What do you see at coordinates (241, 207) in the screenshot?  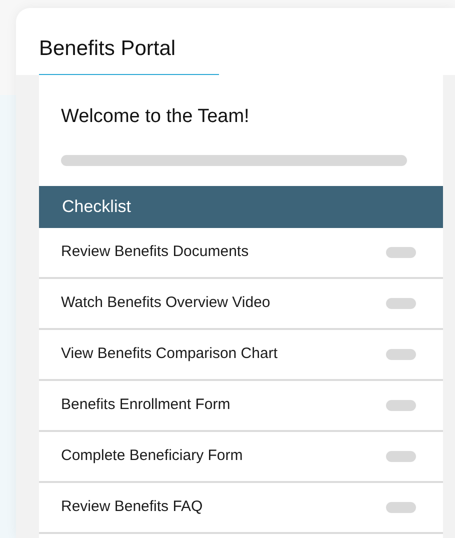 I see `checklist-header: Checklist` at bounding box center [241, 207].